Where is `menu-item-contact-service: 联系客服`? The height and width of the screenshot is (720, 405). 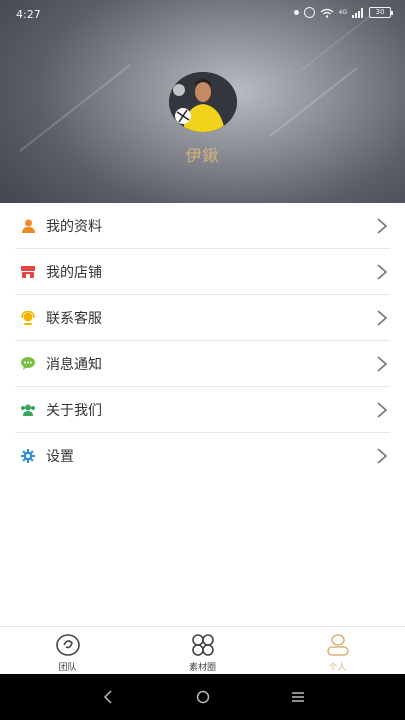
menu-item-contact-service: 联系客服 is located at coordinates (202, 318).